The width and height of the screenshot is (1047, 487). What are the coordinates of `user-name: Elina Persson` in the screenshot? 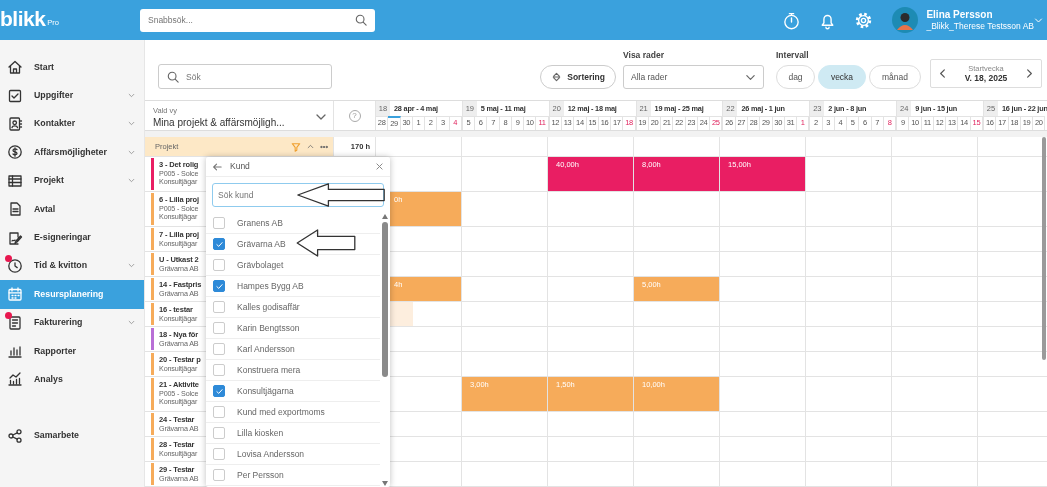 It's located at (960, 14).